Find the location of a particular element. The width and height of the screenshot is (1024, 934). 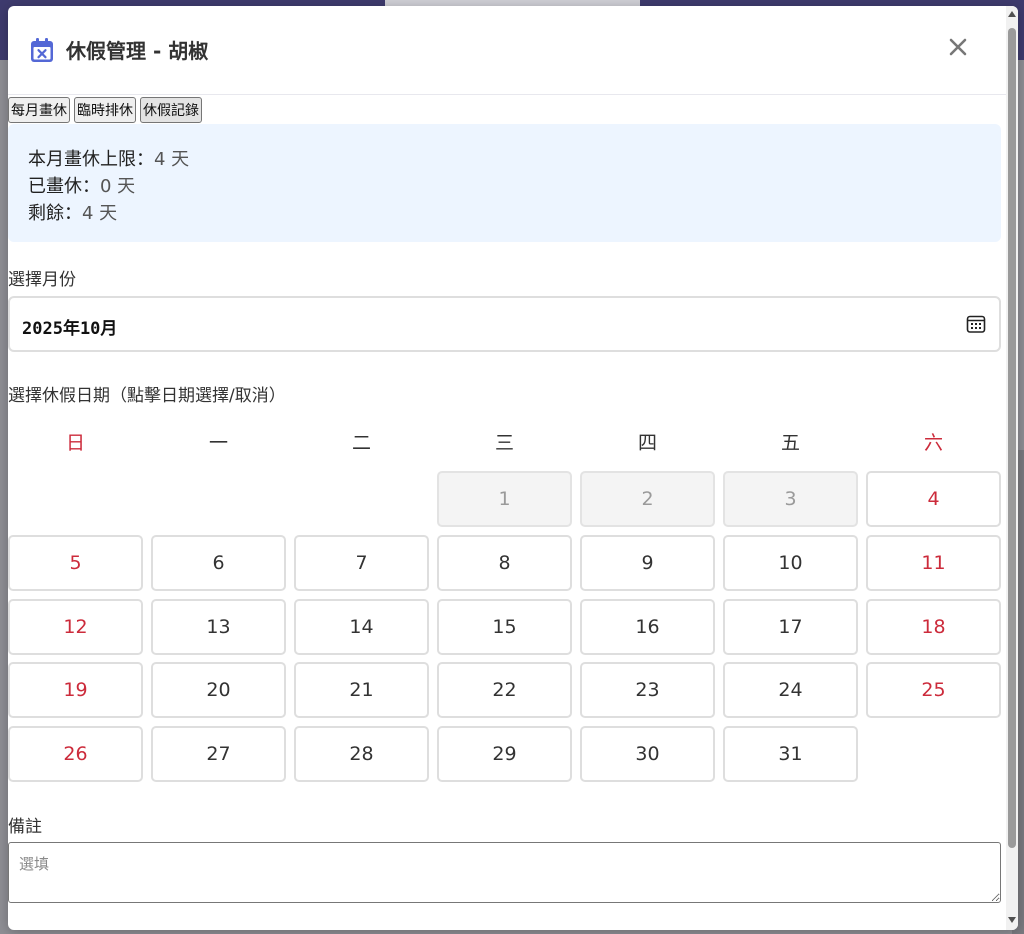

calendar-day-cell: 24 is located at coordinates (790, 690).